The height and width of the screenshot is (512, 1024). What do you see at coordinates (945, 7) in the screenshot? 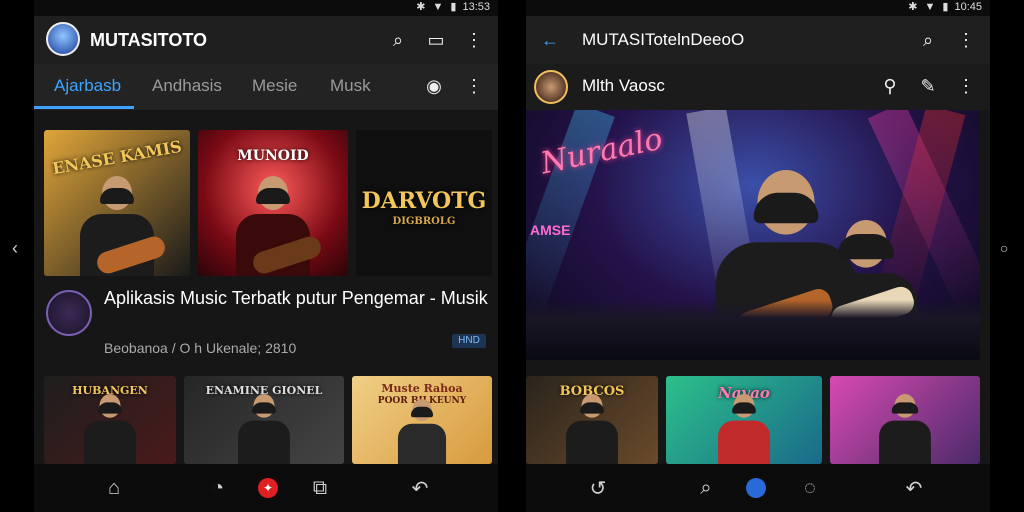
I see `status-icons: ✱ ▼ ▮ 10:45` at bounding box center [945, 7].